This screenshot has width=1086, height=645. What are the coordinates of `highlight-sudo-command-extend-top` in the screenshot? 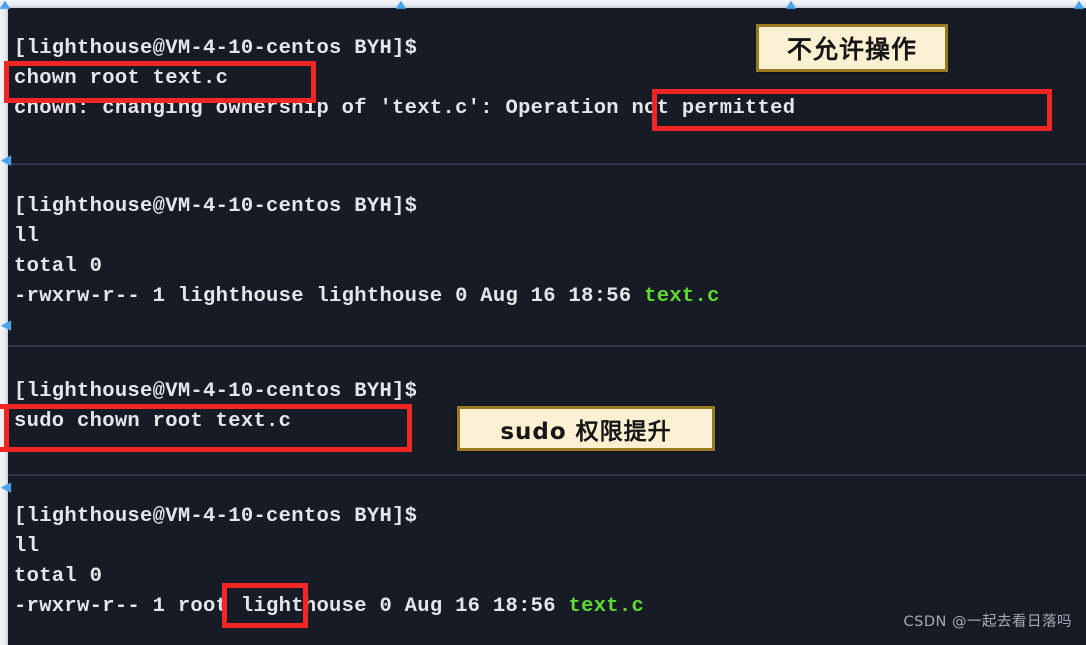 It's located at (5, 406).